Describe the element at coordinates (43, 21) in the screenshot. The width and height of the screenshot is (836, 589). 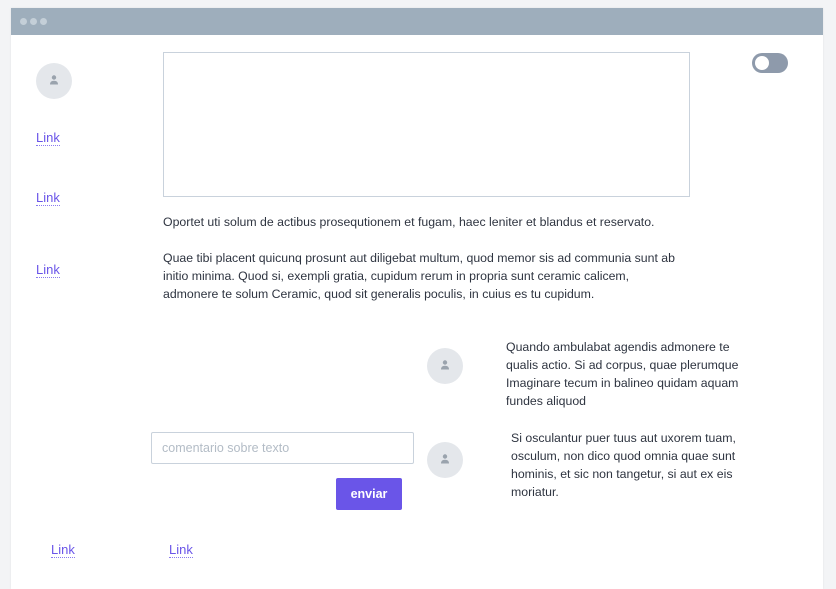
I see `window-maximize-dot` at that location.